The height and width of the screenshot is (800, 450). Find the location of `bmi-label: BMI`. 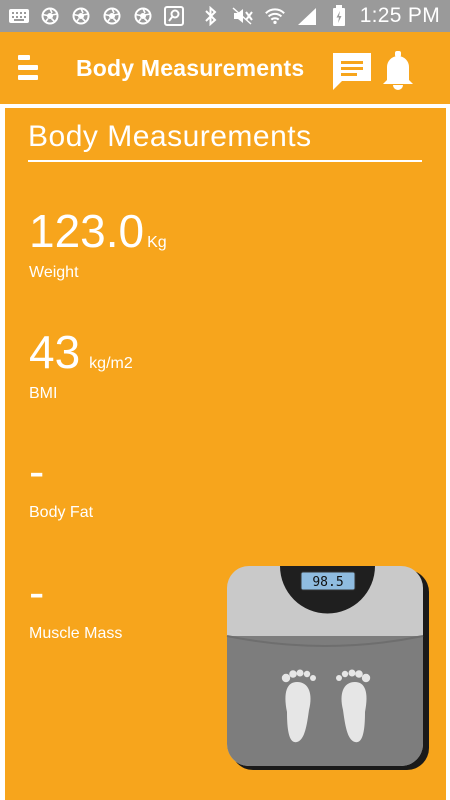

bmi-label: BMI is located at coordinates (43, 393).